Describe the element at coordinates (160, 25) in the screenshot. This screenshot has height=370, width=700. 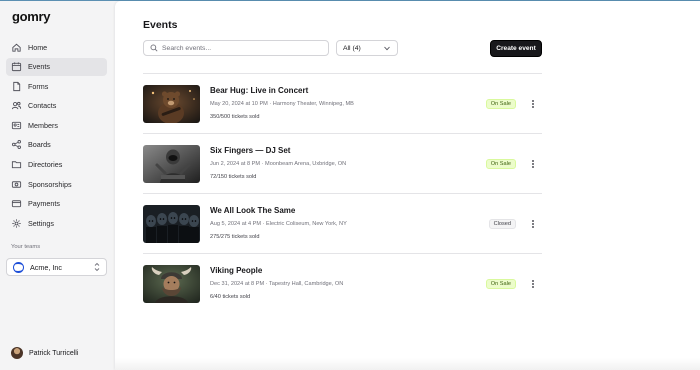
I see `page-title: Events` at that location.